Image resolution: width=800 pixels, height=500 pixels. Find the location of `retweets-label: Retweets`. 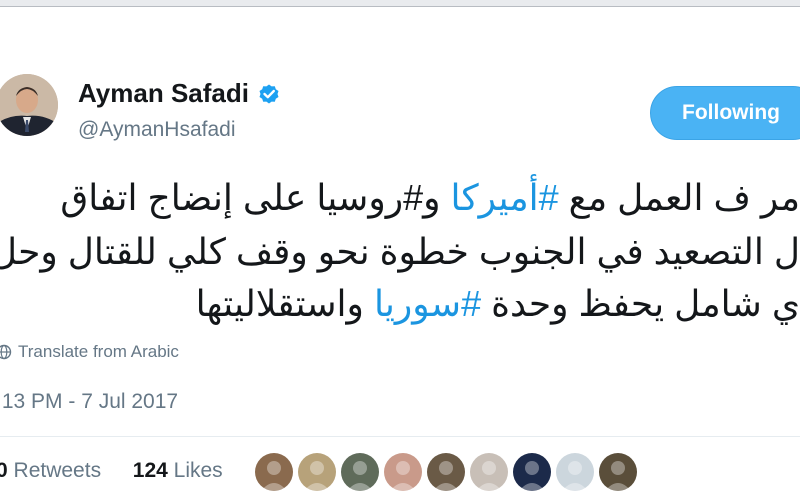

retweets-label: Retweets is located at coordinates (58, 470).